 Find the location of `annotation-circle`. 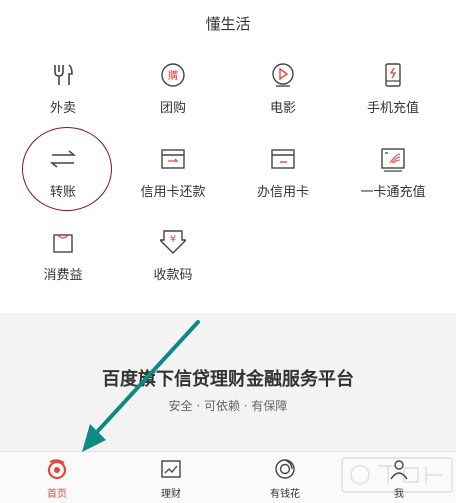

annotation-circle is located at coordinates (67, 169).